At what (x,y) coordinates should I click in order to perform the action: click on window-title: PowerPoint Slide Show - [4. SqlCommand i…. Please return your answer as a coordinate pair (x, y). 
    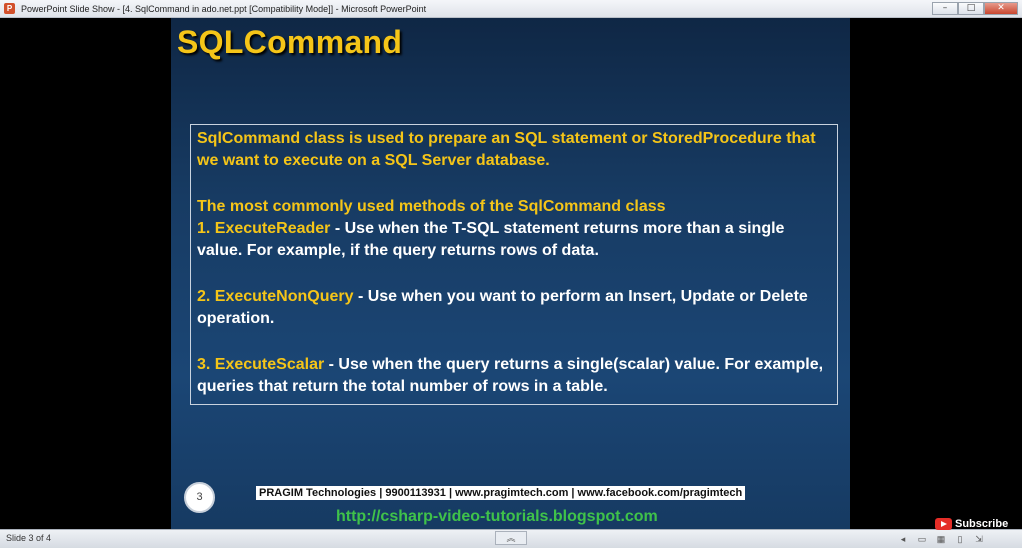
    Looking at the image, I should click on (224, 8).